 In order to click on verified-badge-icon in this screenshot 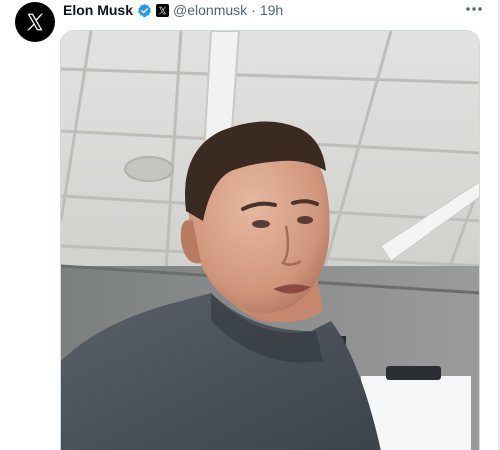, I will do `click(144, 10)`.